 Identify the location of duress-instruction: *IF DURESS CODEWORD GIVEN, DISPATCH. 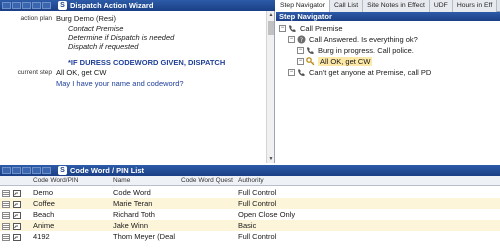
(147, 62).